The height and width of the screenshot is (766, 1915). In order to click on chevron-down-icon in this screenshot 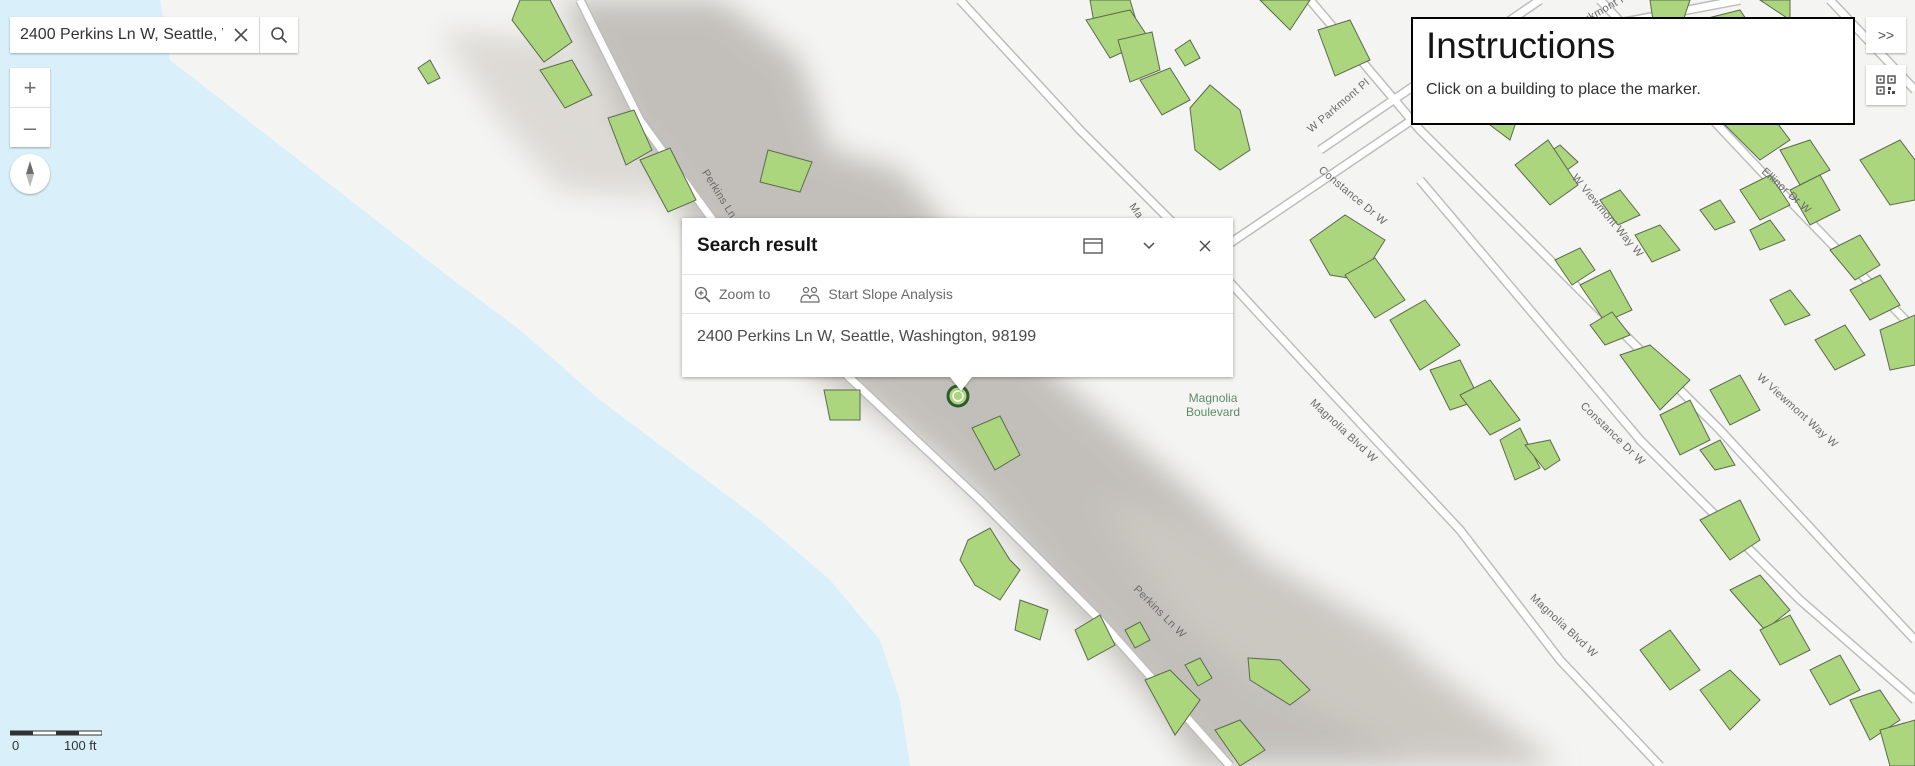, I will do `click(1149, 246)`.